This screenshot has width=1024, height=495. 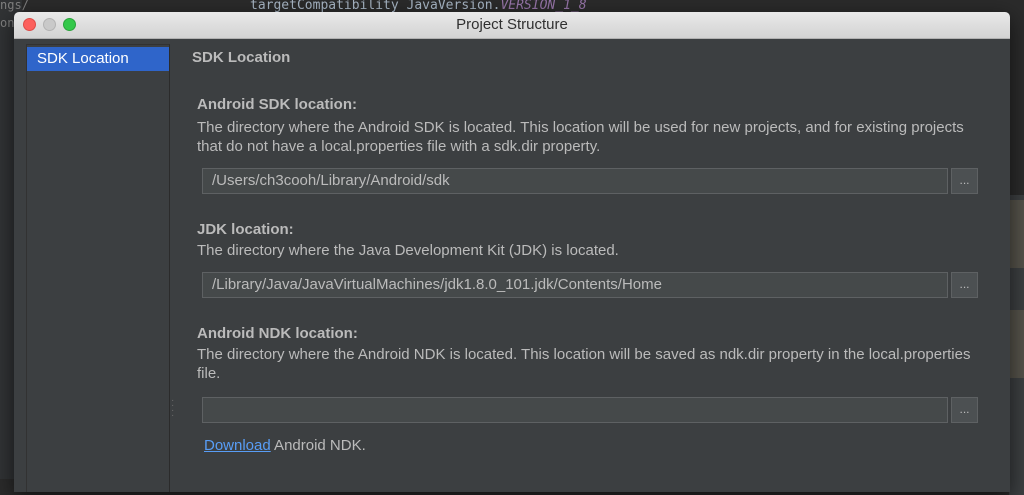 What do you see at coordinates (277, 333) in the screenshot?
I see `android-ndk-heading: Android NDK location:` at bounding box center [277, 333].